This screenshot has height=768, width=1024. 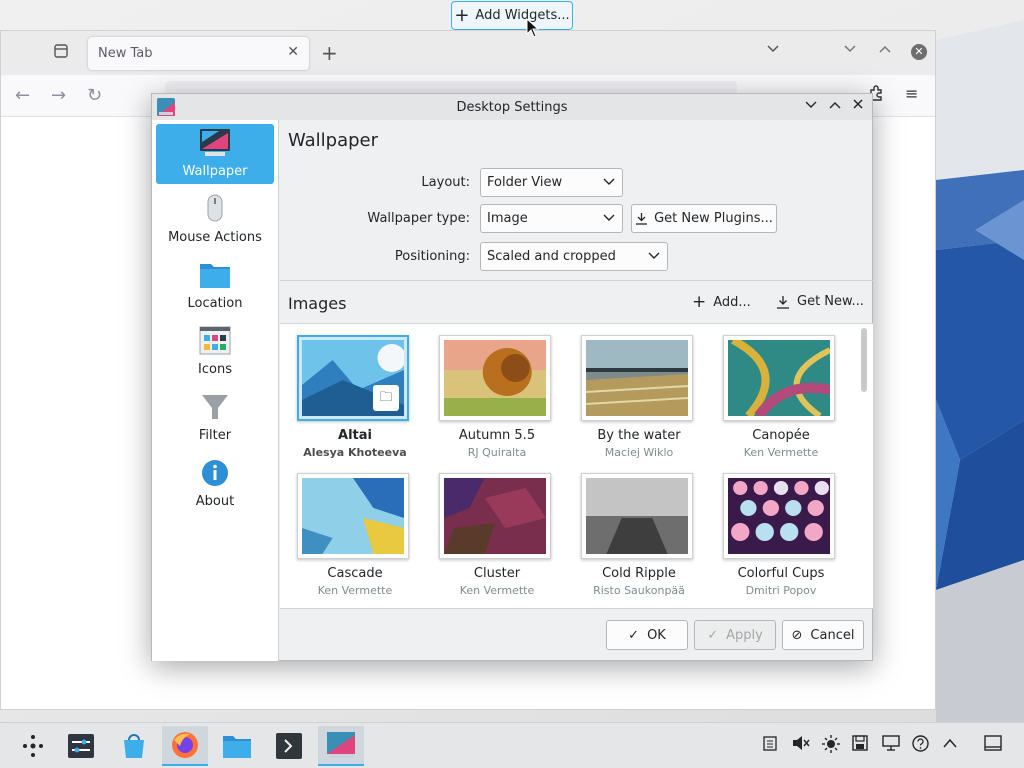 What do you see at coordinates (864, 360) in the screenshot?
I see `grid-scrollbar` at bounding box center [864, 360].